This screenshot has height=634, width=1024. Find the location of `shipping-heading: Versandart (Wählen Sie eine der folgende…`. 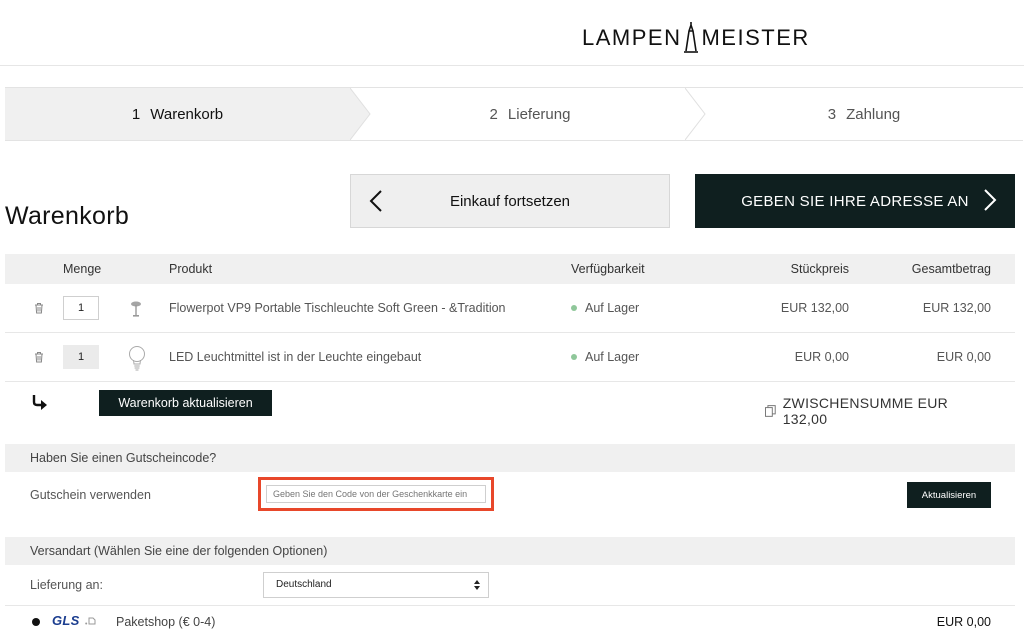

shipping-heading: Versandart (Wählen Sie eine der folgende… is located at coordinates (510, 551).